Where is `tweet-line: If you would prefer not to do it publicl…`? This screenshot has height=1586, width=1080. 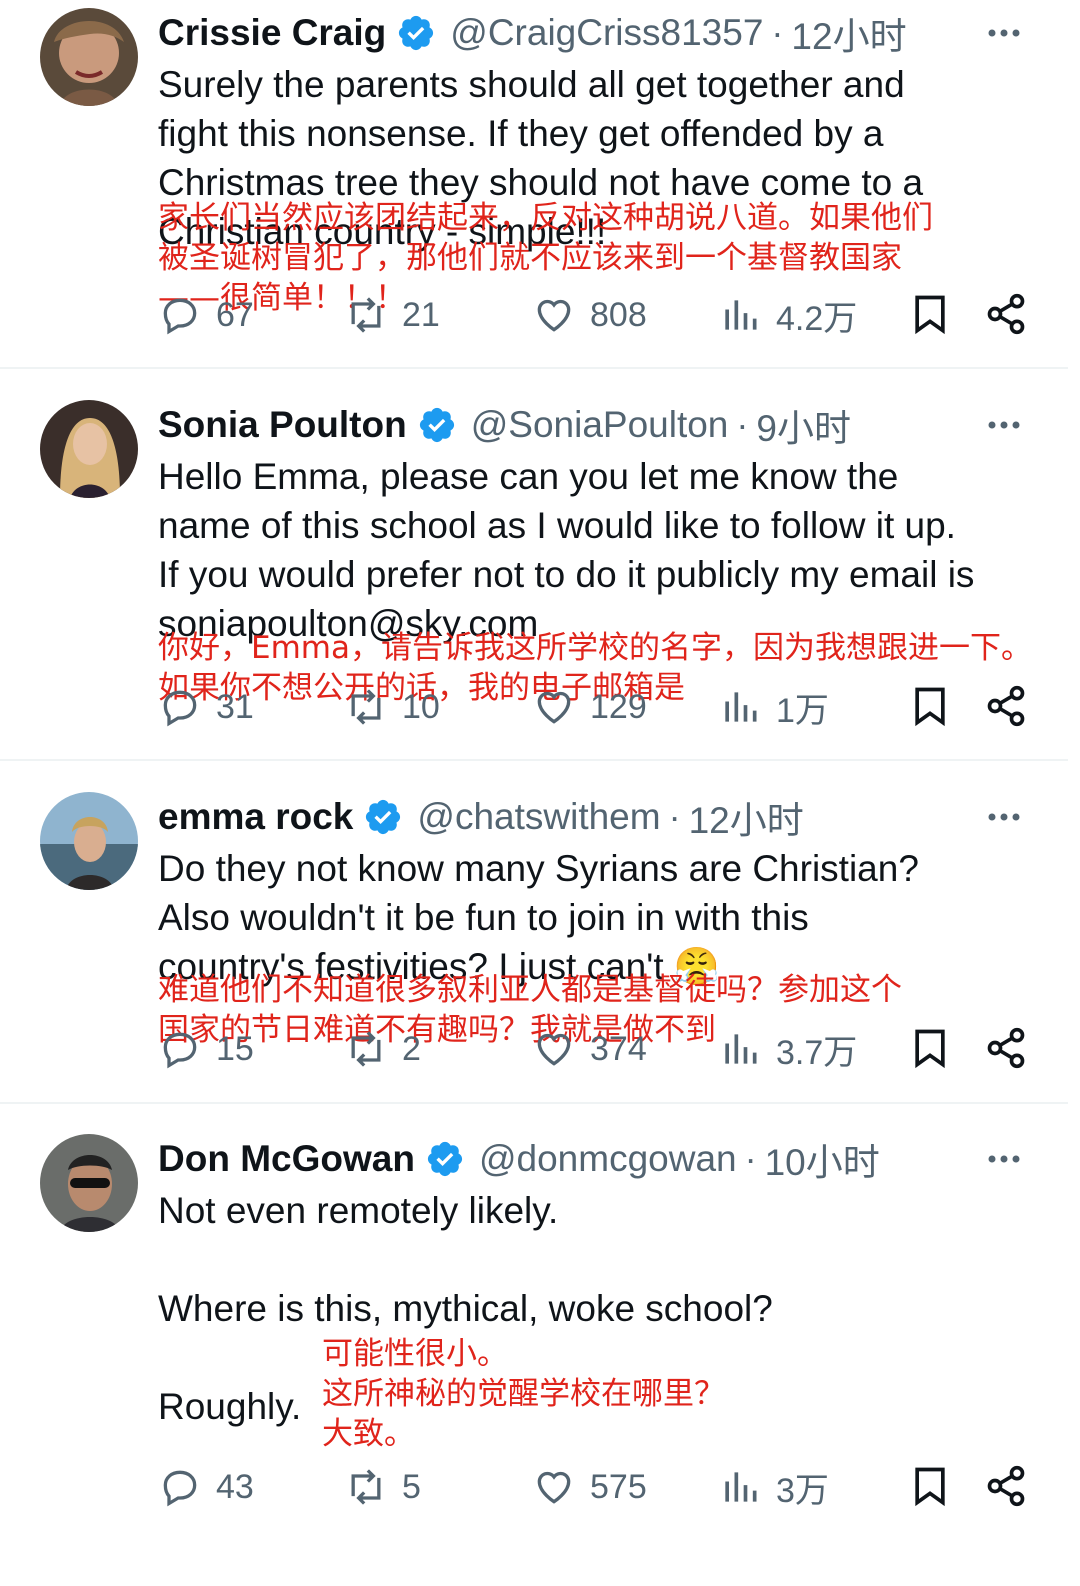
tweet-line: If you would prefer not to do it publicl… is located at coordinates (566, 574).